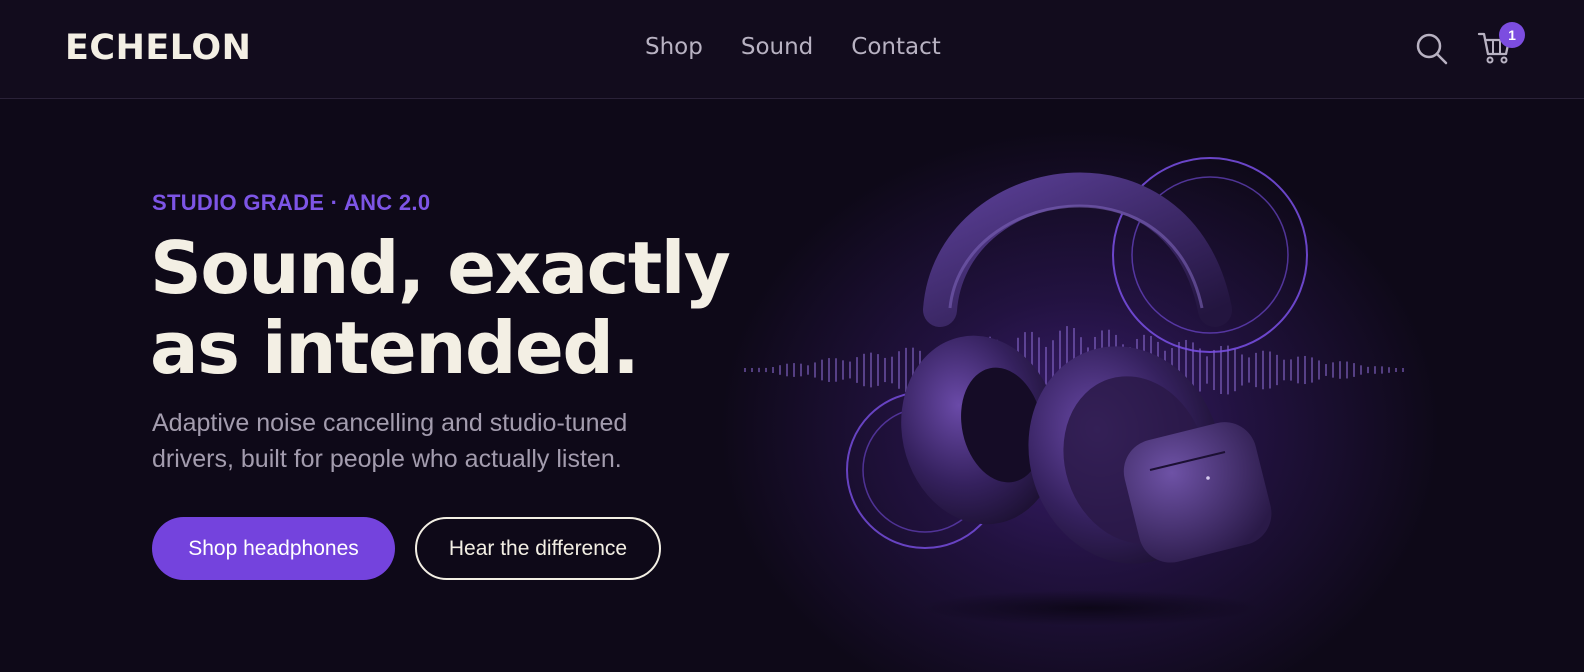 The width and height of the screenshot is (1584, 672). What do you see at coordinates (777, 47) in the screenshot?
I see `nav-link-sound: Sound` at bounding box center [777, 47].